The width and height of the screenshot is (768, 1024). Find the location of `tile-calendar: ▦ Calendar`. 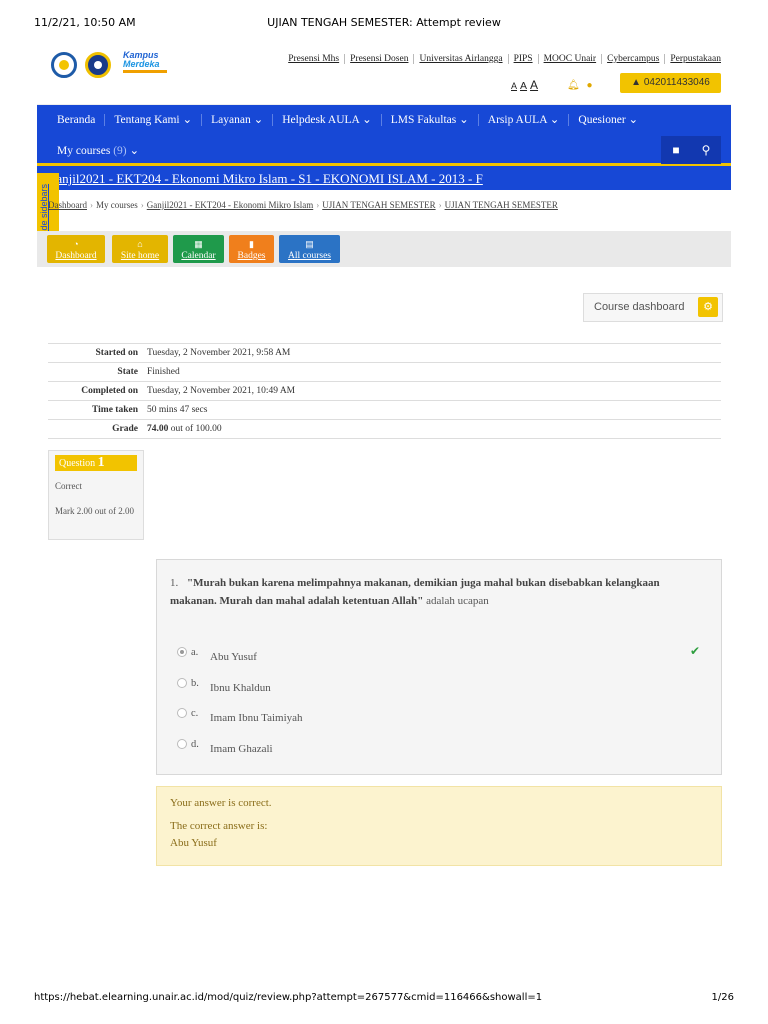

tile-calendar: ▦ Calendar is located at coordinates (198, 249).